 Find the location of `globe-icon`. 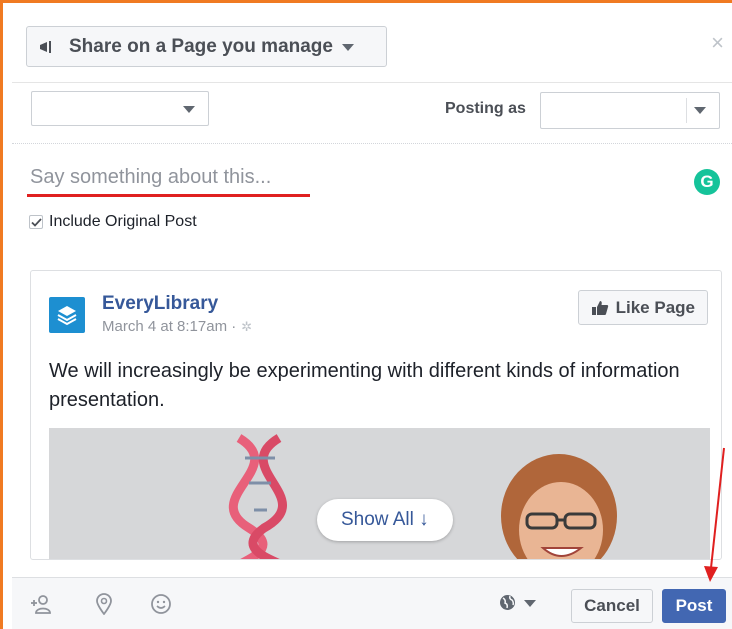

globe-icon is located at coordinates (507, 602).